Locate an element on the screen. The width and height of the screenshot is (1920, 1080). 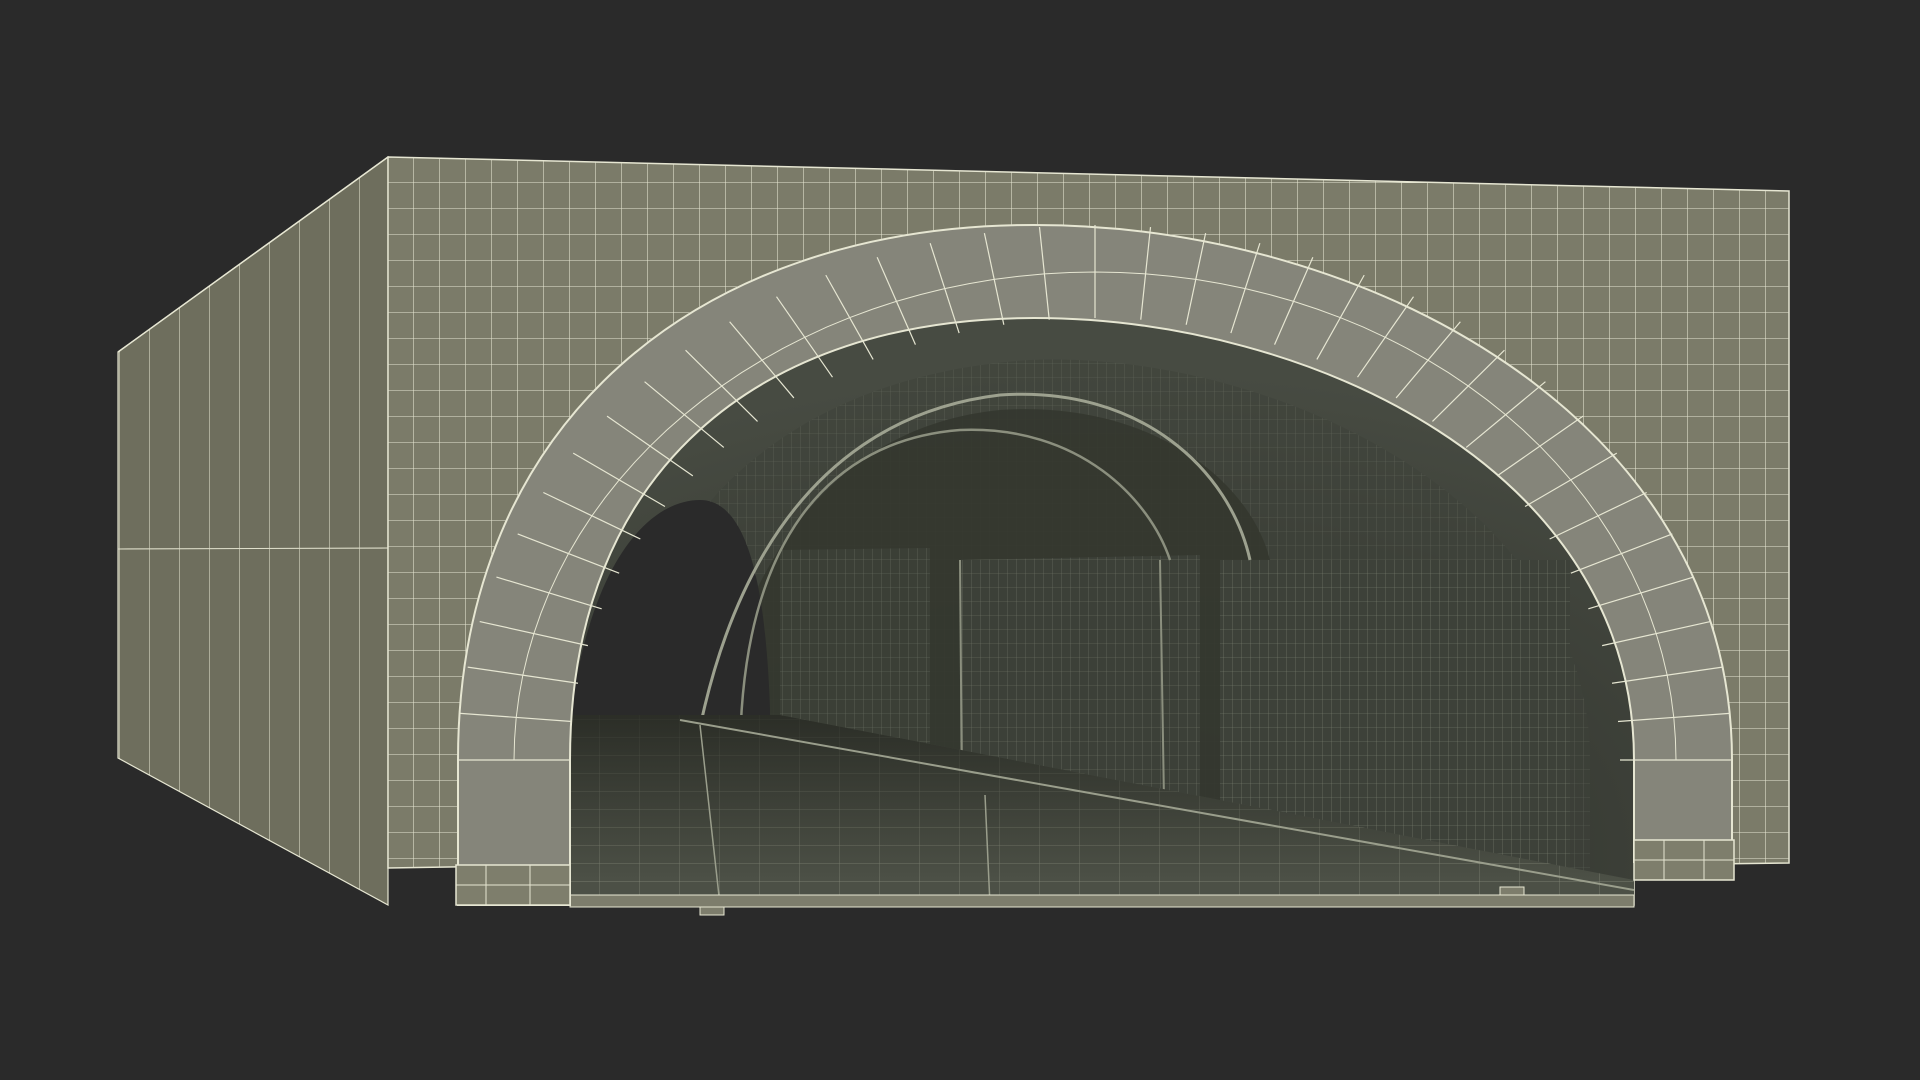
arch-base-left is located at coordinates (513, 885).